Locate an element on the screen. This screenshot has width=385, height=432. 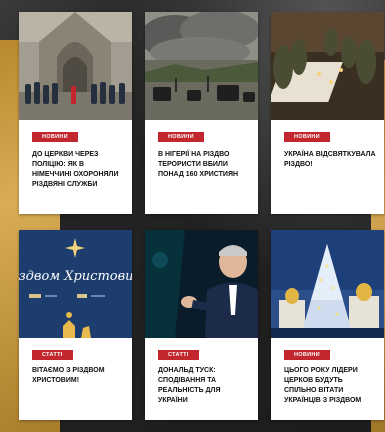
card-image-tusk-speaking is located at coordinates (201, 284).